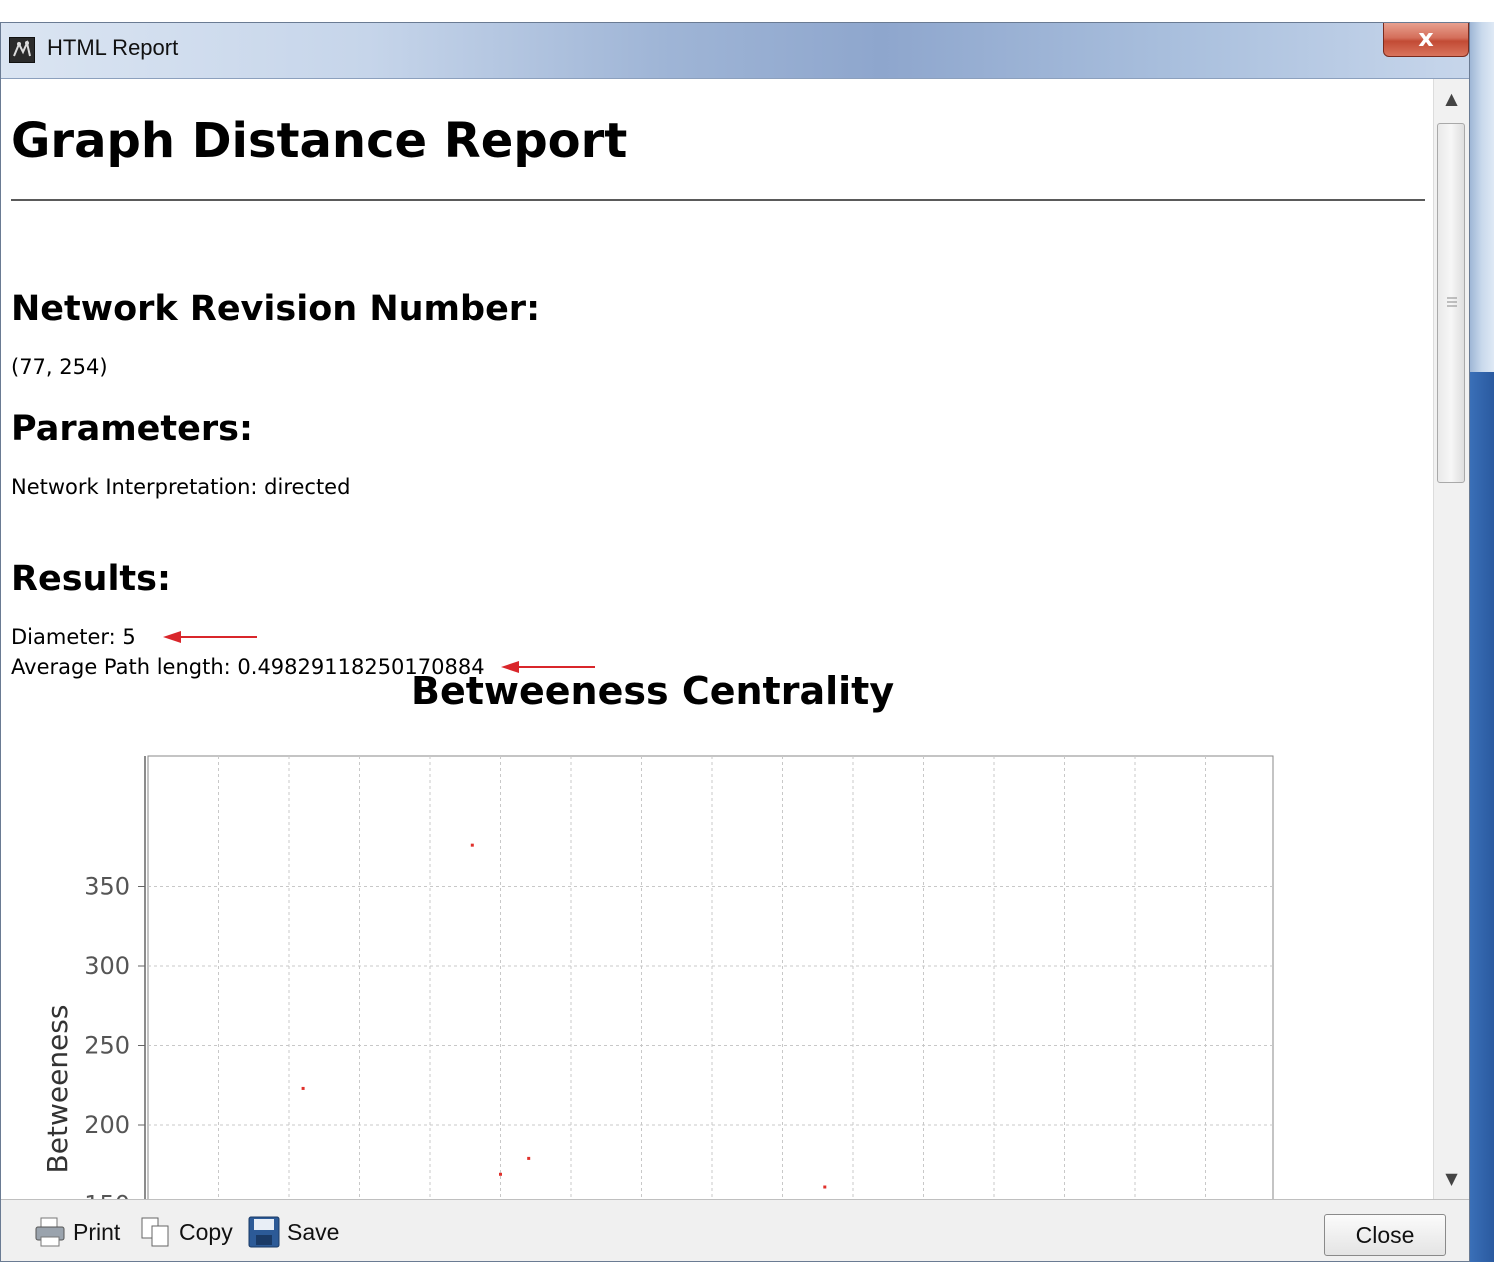 Image resolution: width=1494 pixels, height=1270 pixels. What do you see at coordinates (1482, 642) in the screenshot?
I see `background-window-edge` at bounding box center [1482, 642].